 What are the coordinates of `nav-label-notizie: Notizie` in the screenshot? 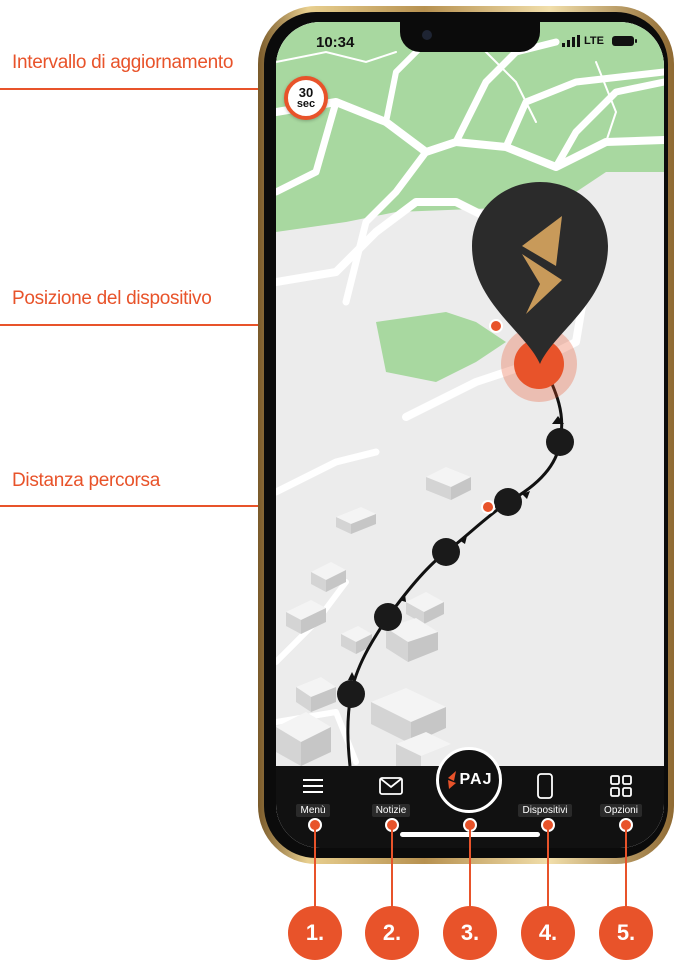 It's located at (391, 810).